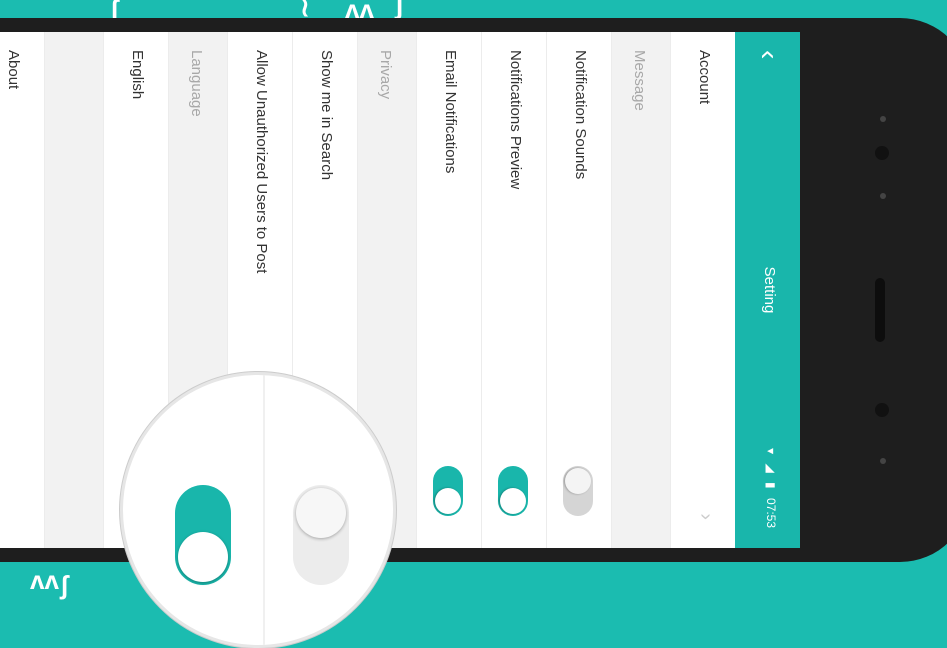 The width and height of the screenshot is (947, 648). Describe the element at coordinates (448, 290) in the screenshot. I see `row-email-notifications: Email Notifications` at that location.